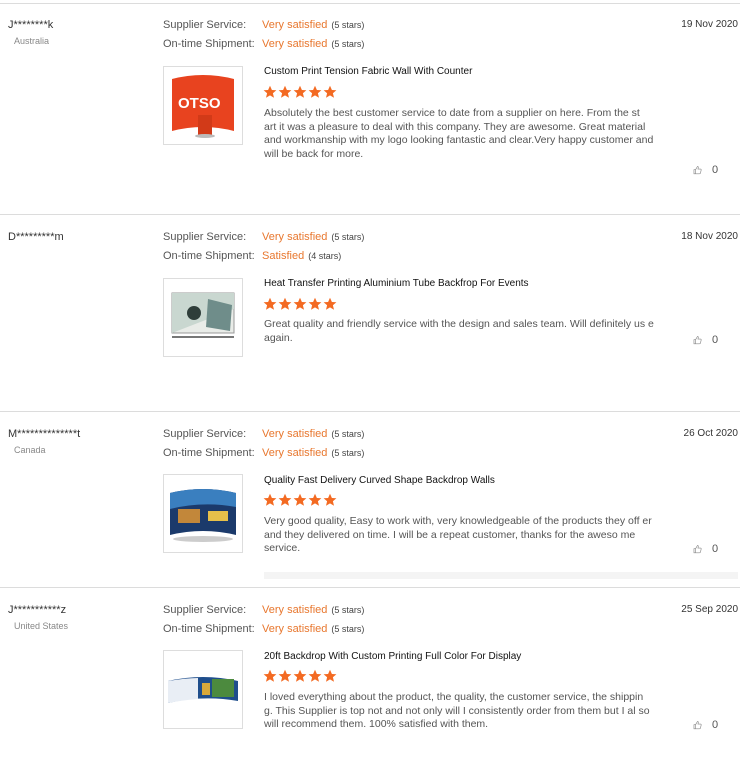 The height and width of the screenshot is (762, 750). Describe the element at coordinates (501, 575) in the screenshot. I see `divider` at that location.